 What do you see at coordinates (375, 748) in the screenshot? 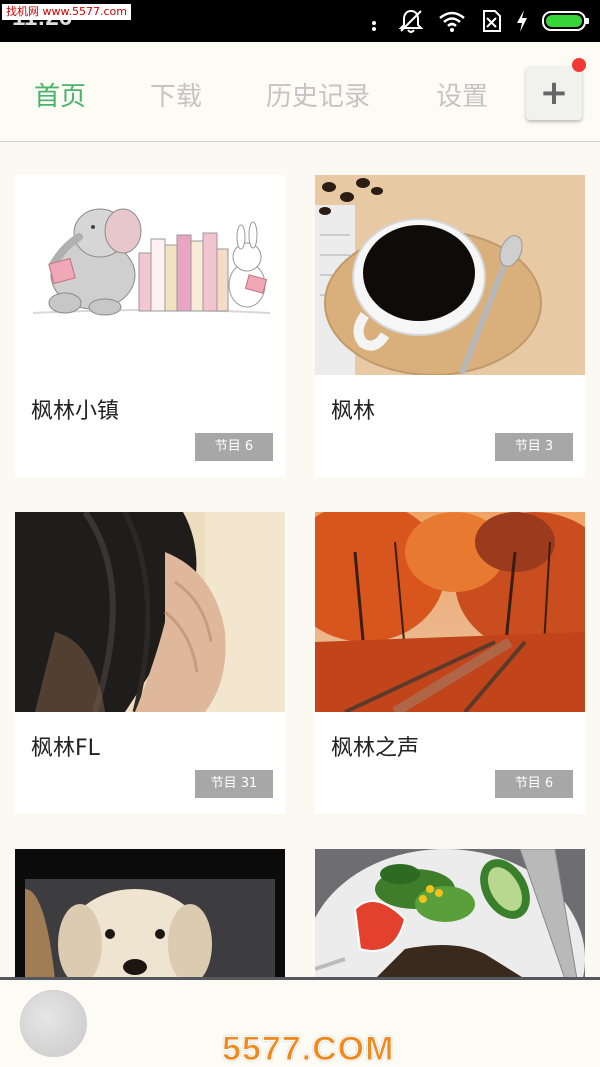
I see `card-title: 枫林之声` at bounding box center [375, 748].